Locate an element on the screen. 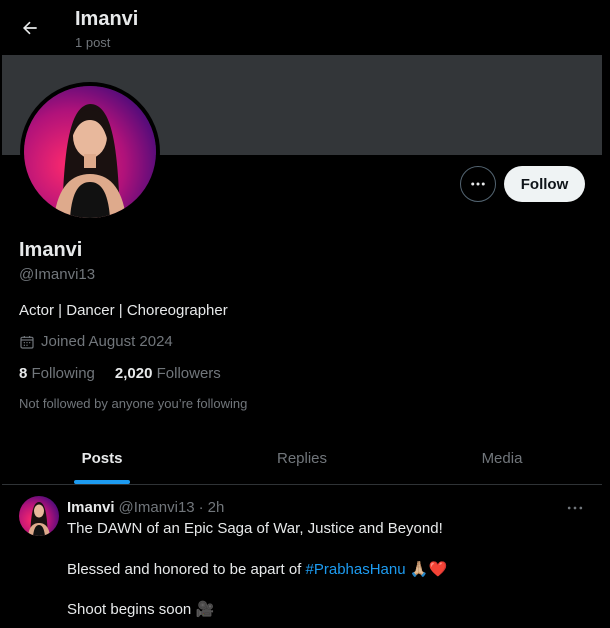 This screenshot has width=610, height=628. following-label: Following is located at coordinates (63, 373).